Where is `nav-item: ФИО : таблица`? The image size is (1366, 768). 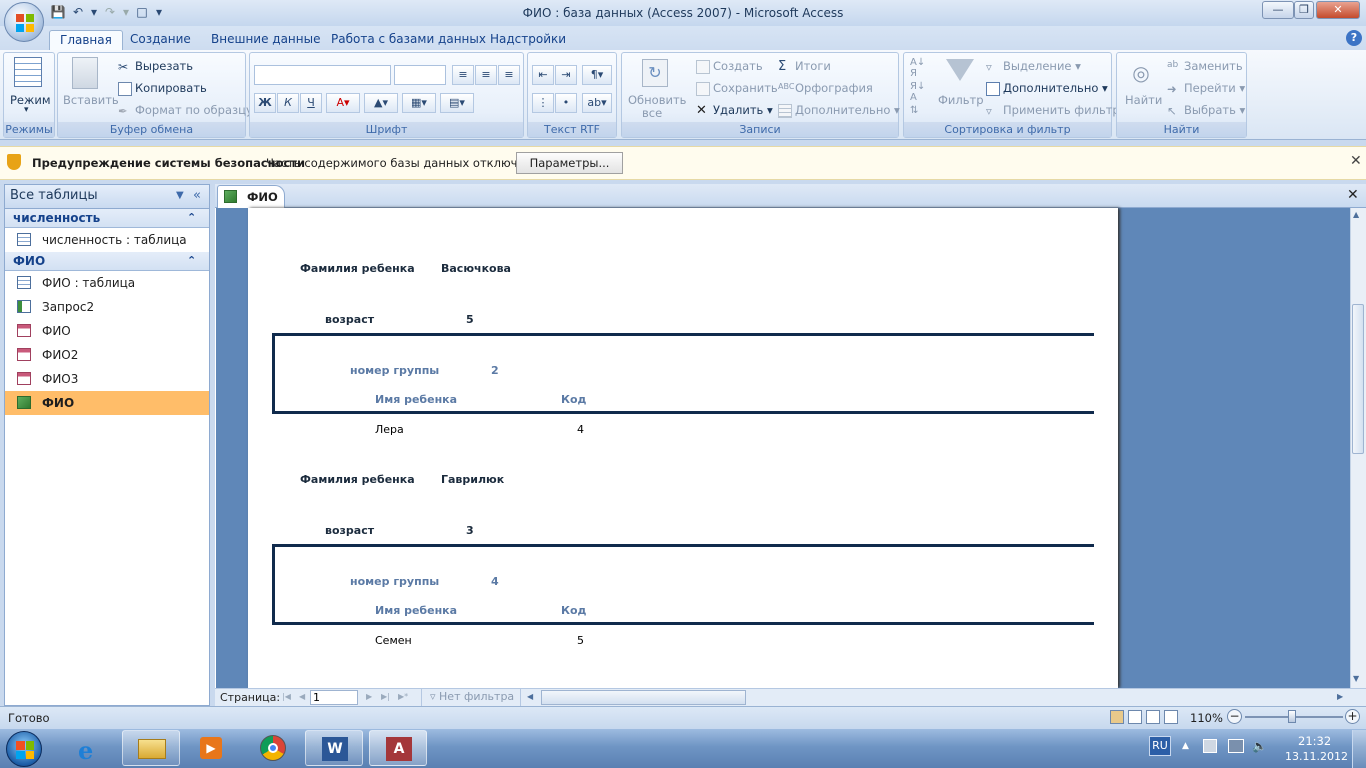
nav-item: ФИО : таблица is located at coordinates (107, 283).